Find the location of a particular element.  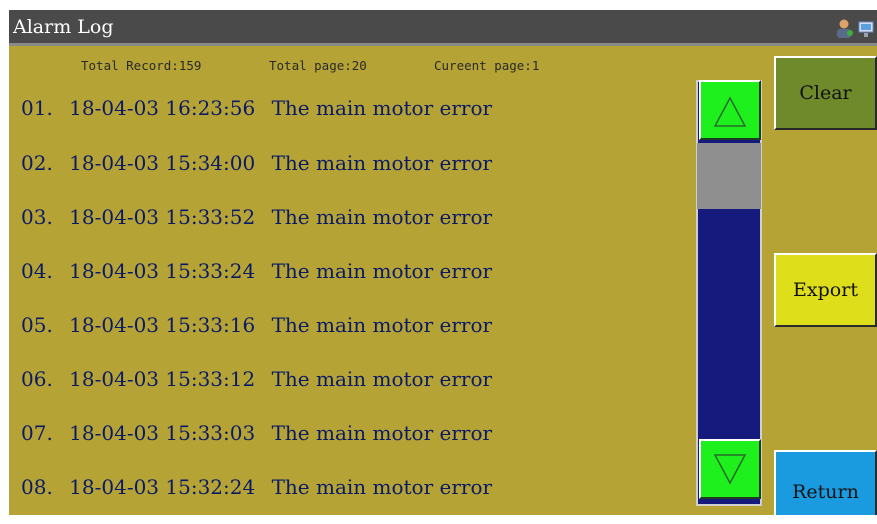

row-datetime: 18-04-03 15:33:16 is located at coordinates (162, 325).